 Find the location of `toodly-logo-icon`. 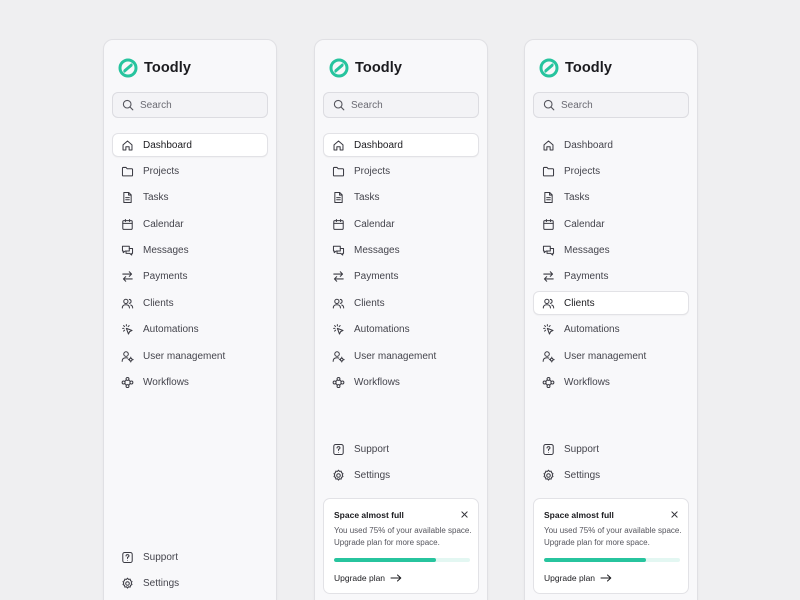

toodly-logo-icon is located at coordinates (549, 68).